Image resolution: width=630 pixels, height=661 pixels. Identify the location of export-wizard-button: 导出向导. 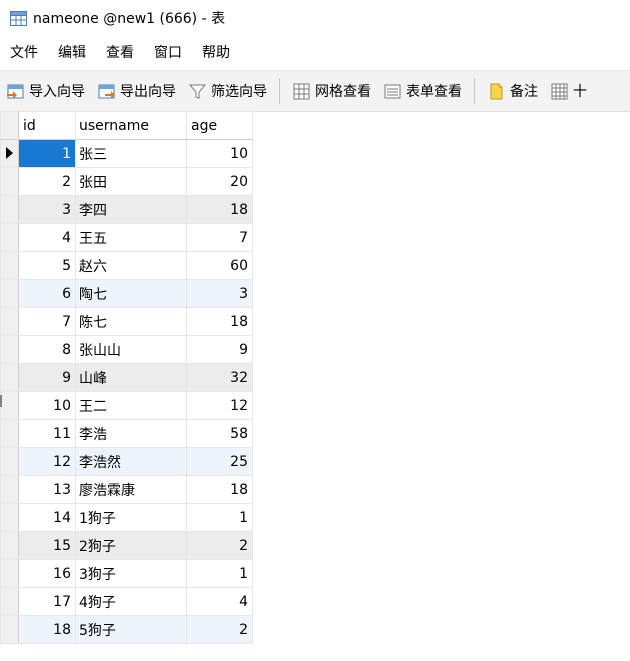
(136, 91).